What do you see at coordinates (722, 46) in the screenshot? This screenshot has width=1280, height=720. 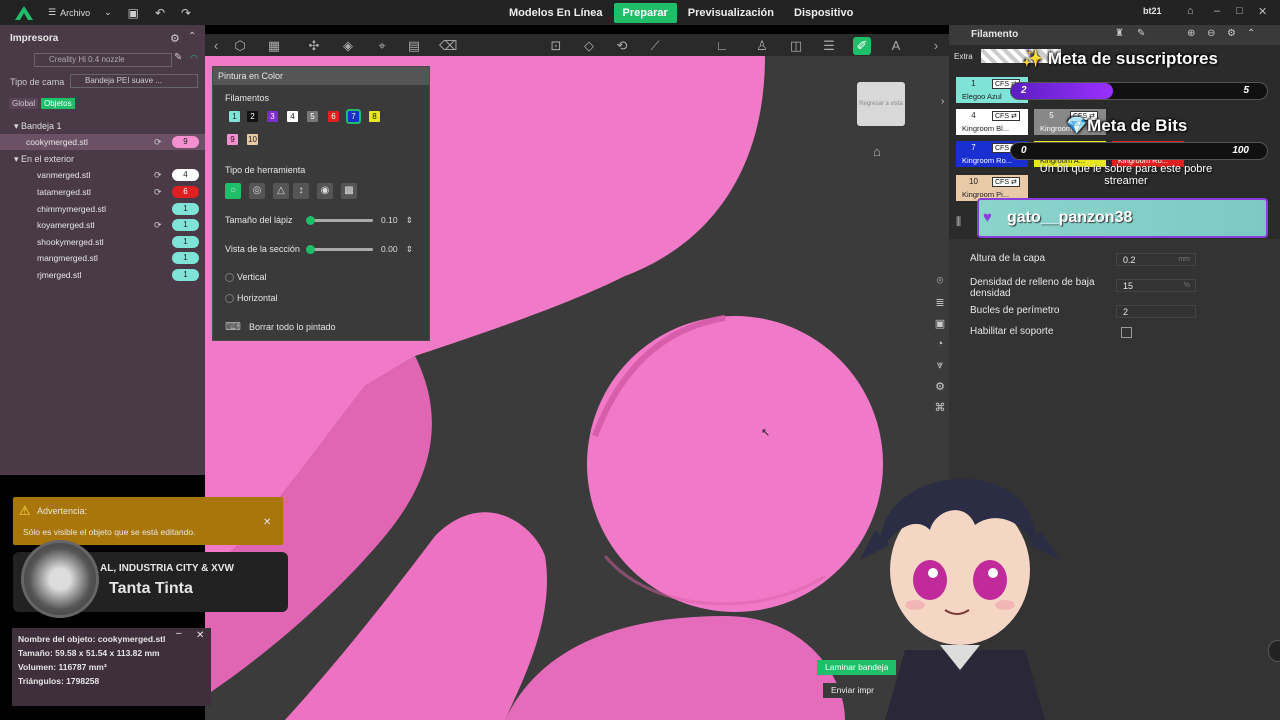 I see `measure-icon: ∟` at bounding box center [722, 46].